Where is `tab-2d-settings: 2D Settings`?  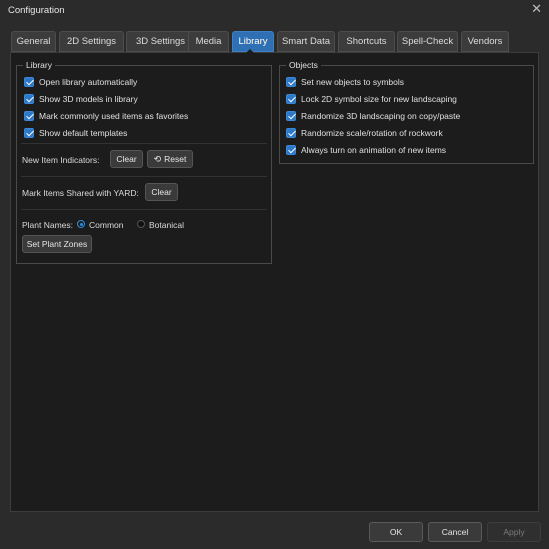 tab-2d-settings: 2D Settings is located at coordinates (91, 41).